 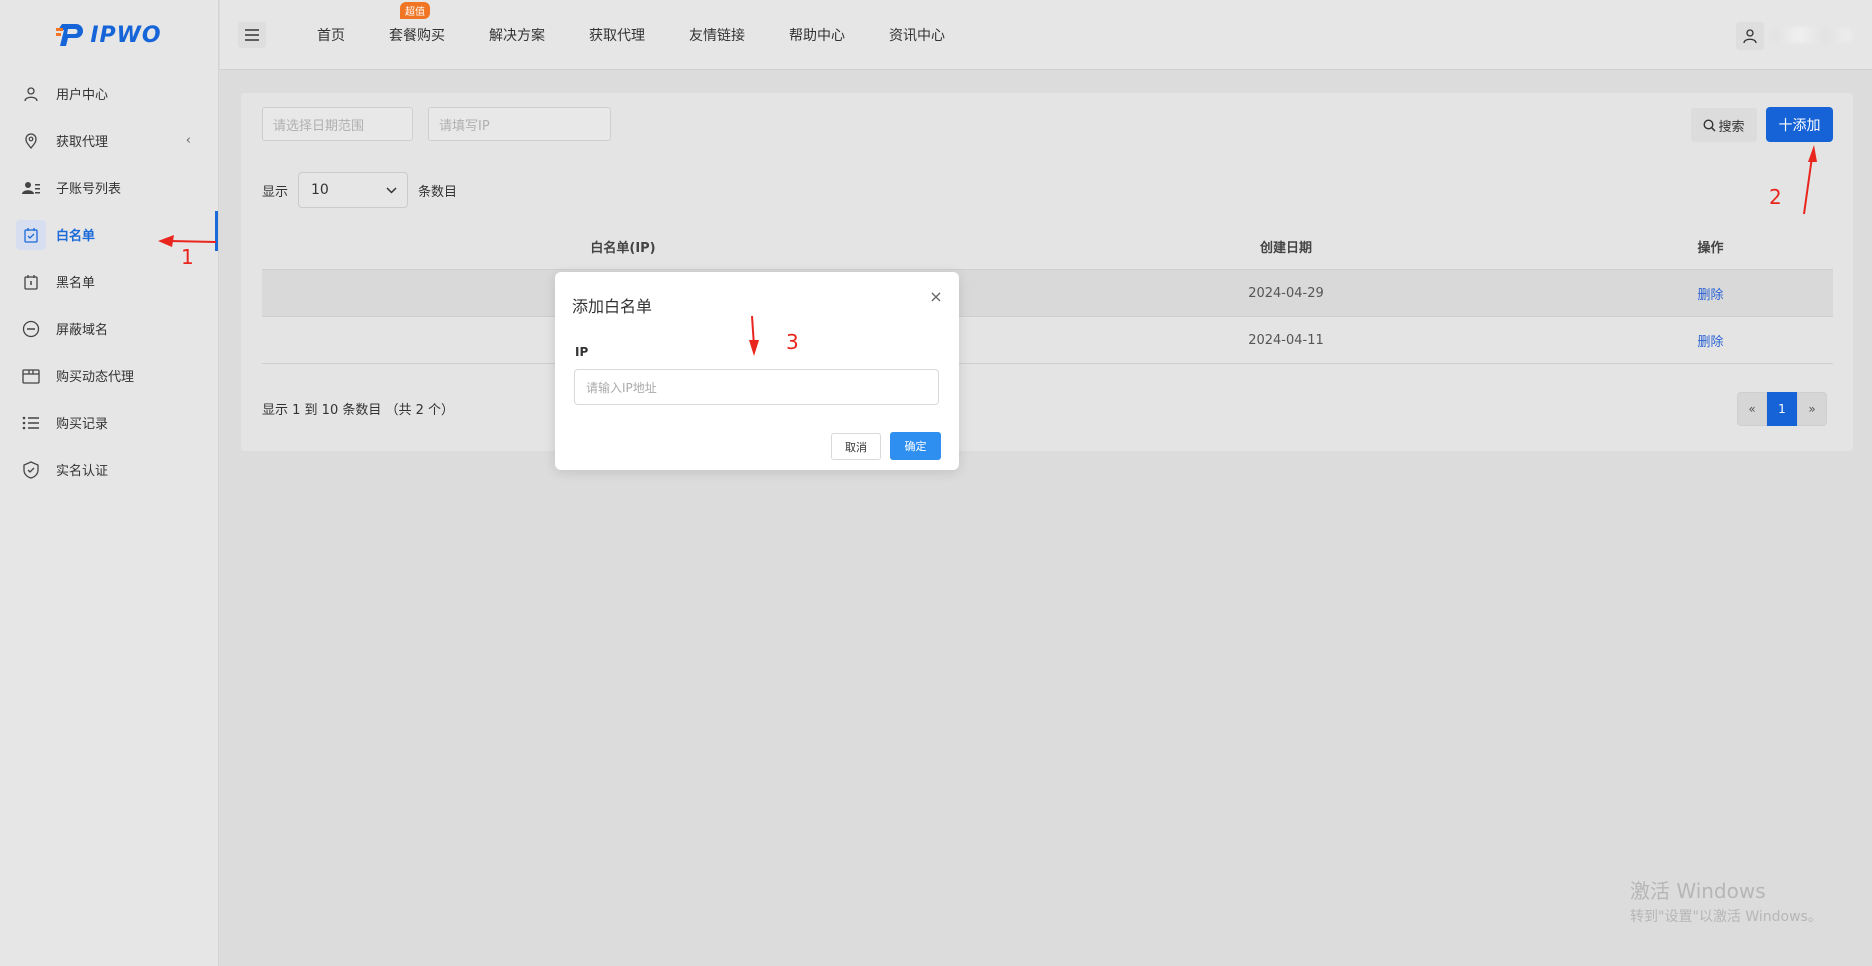 I want to click on sidebar-item-label: 子账号列表, so click(x=89, y=189).